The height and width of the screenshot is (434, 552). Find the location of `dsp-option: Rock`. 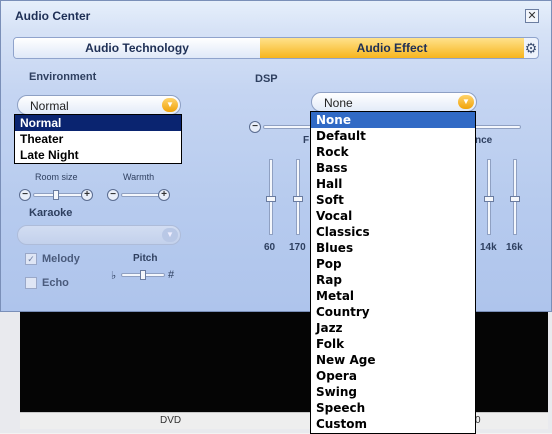

dsp-option: Rock is located at coordinates (393, 152).